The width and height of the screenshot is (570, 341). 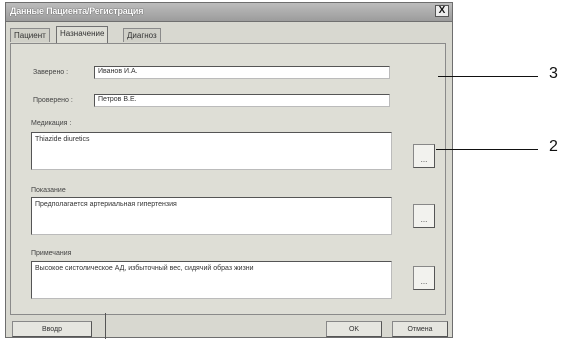 I want to click on tab-diagnosis: Диагноз, so click(x=142, y=35).